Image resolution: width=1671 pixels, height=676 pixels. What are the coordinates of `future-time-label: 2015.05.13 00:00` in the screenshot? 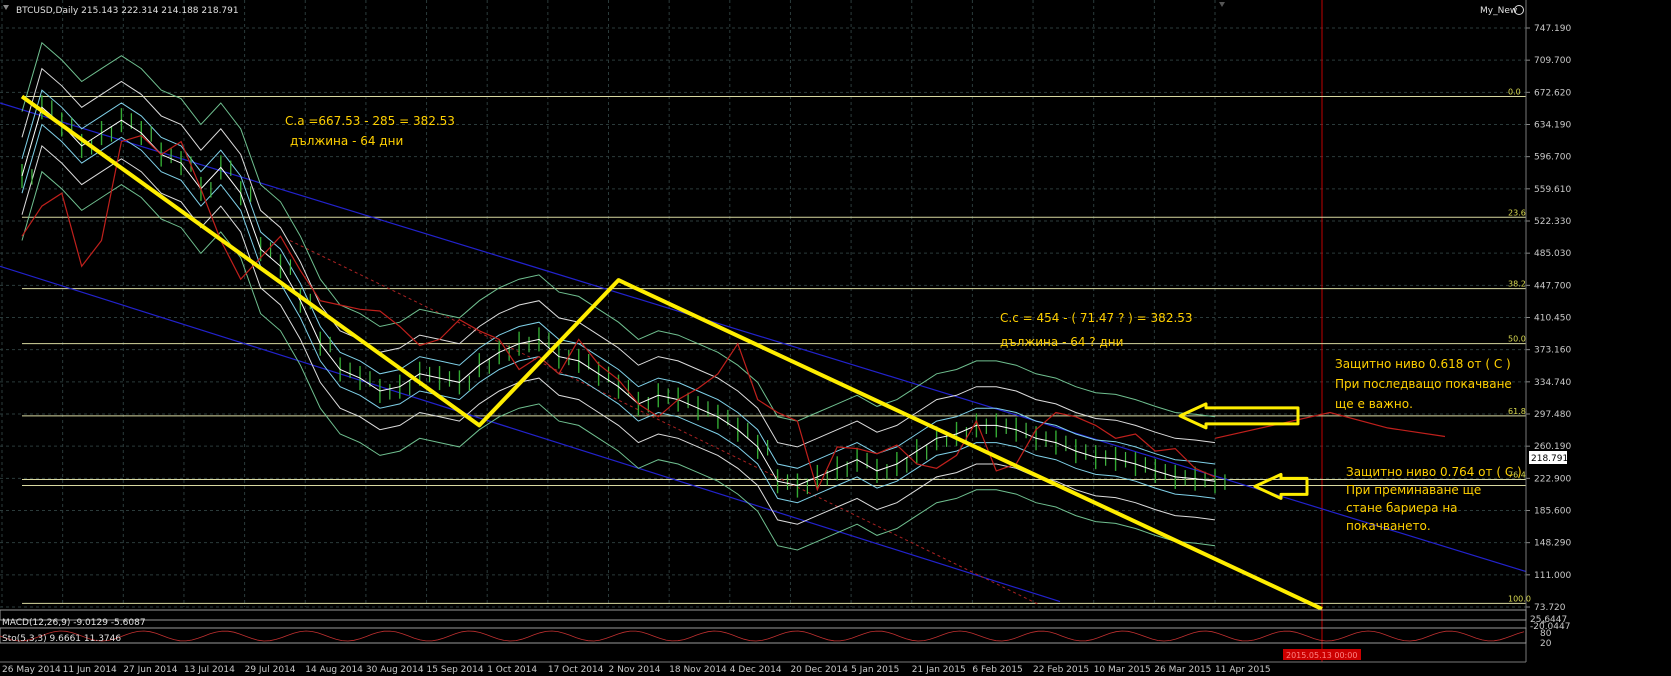 It's located at (1321, 655).